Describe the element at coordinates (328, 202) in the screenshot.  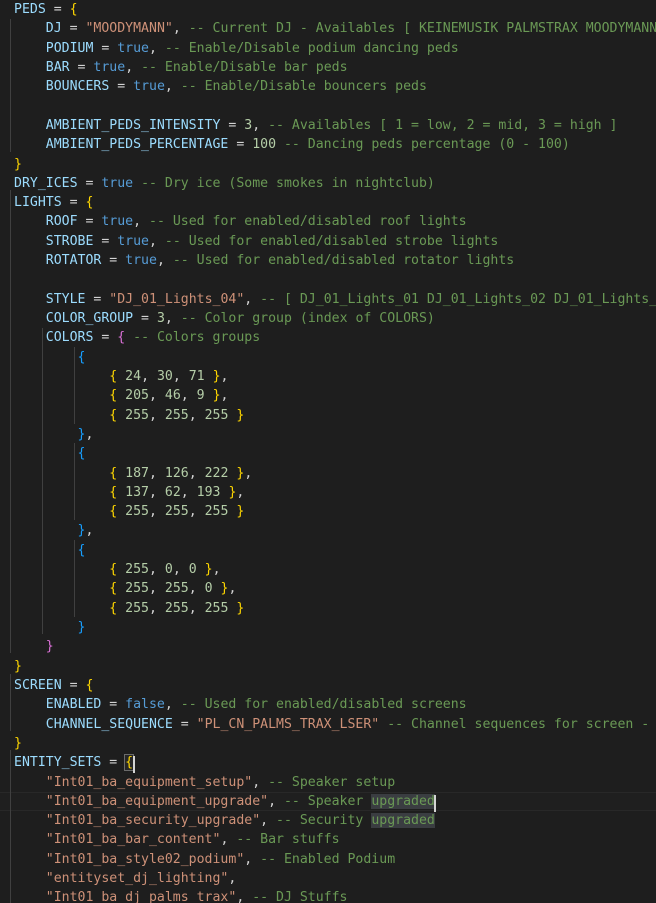
I see `code-line: LIGHTS = {` at that location.